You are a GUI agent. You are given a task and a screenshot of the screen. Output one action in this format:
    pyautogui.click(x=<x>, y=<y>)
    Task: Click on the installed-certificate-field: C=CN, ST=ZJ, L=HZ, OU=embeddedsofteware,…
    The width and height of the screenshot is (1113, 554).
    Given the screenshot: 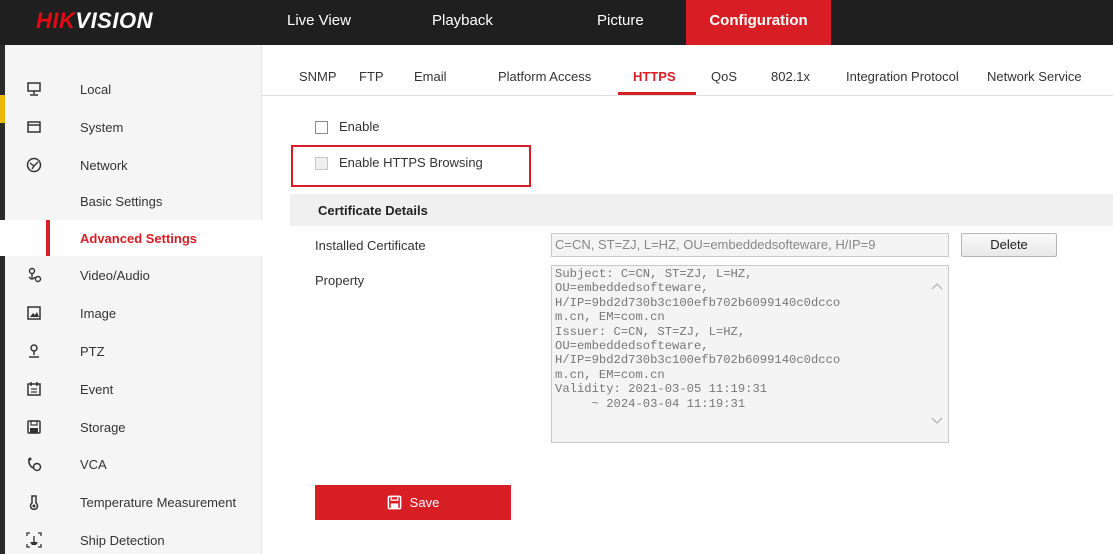 What is the action you would take?
    pyautogui.click(x=750, y=245)
    